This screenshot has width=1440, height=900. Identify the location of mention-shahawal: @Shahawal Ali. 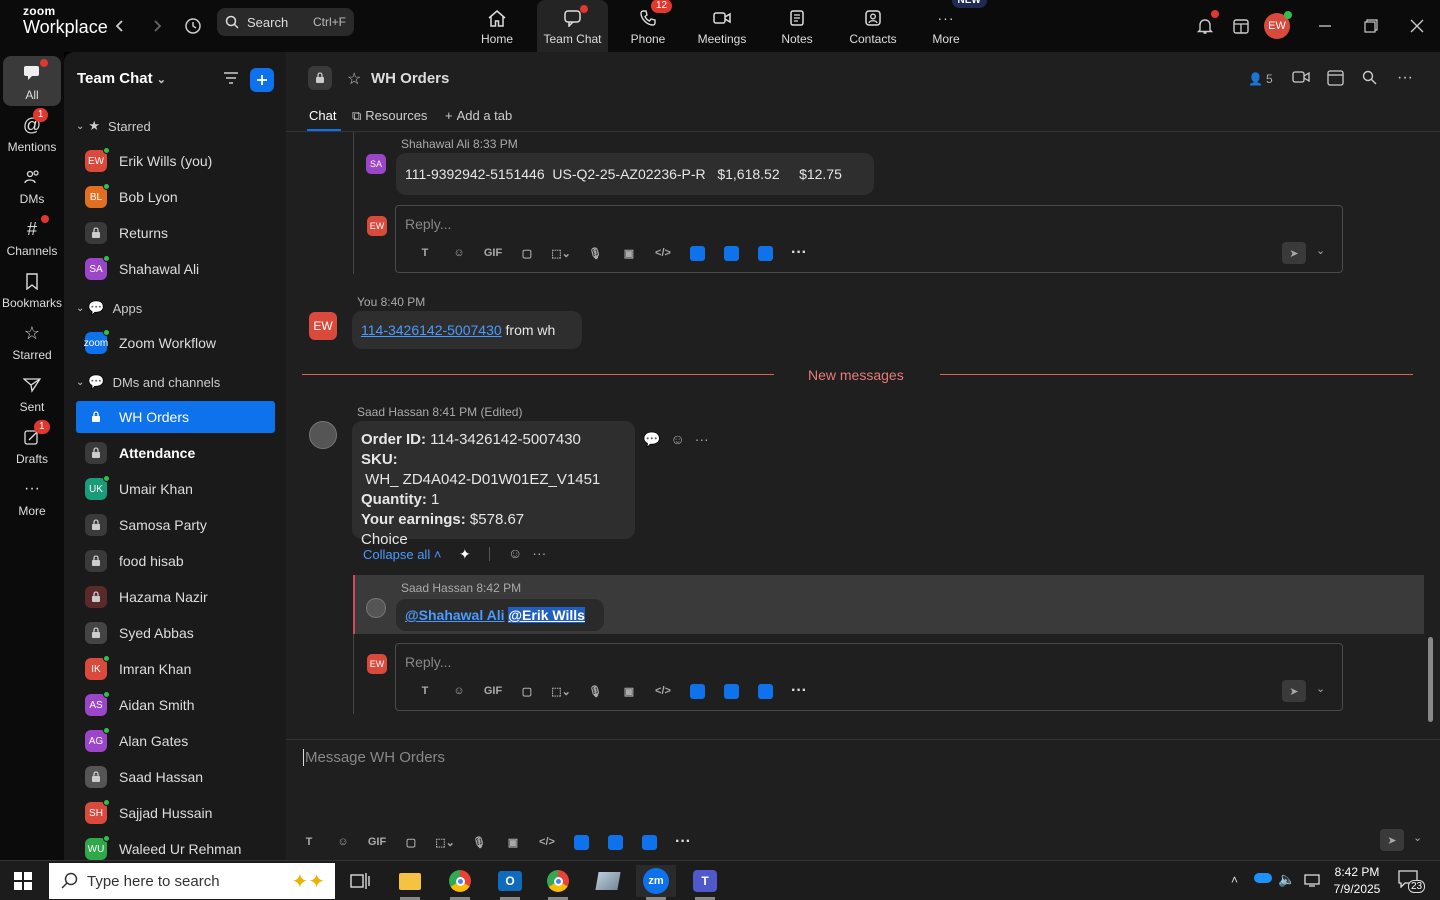
(455, 615).